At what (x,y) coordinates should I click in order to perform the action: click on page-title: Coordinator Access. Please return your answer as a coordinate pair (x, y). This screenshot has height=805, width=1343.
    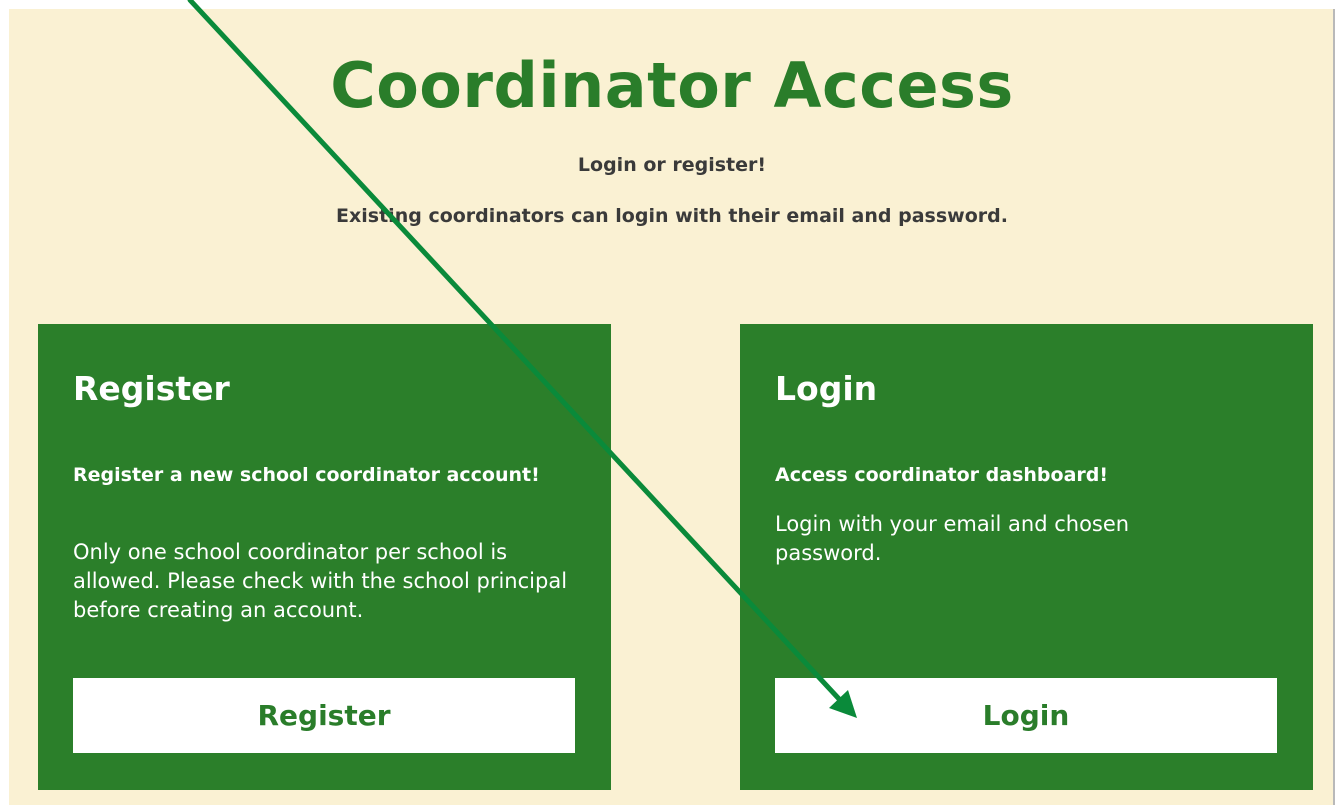
    Looking at the image, I should click on (672, 85).